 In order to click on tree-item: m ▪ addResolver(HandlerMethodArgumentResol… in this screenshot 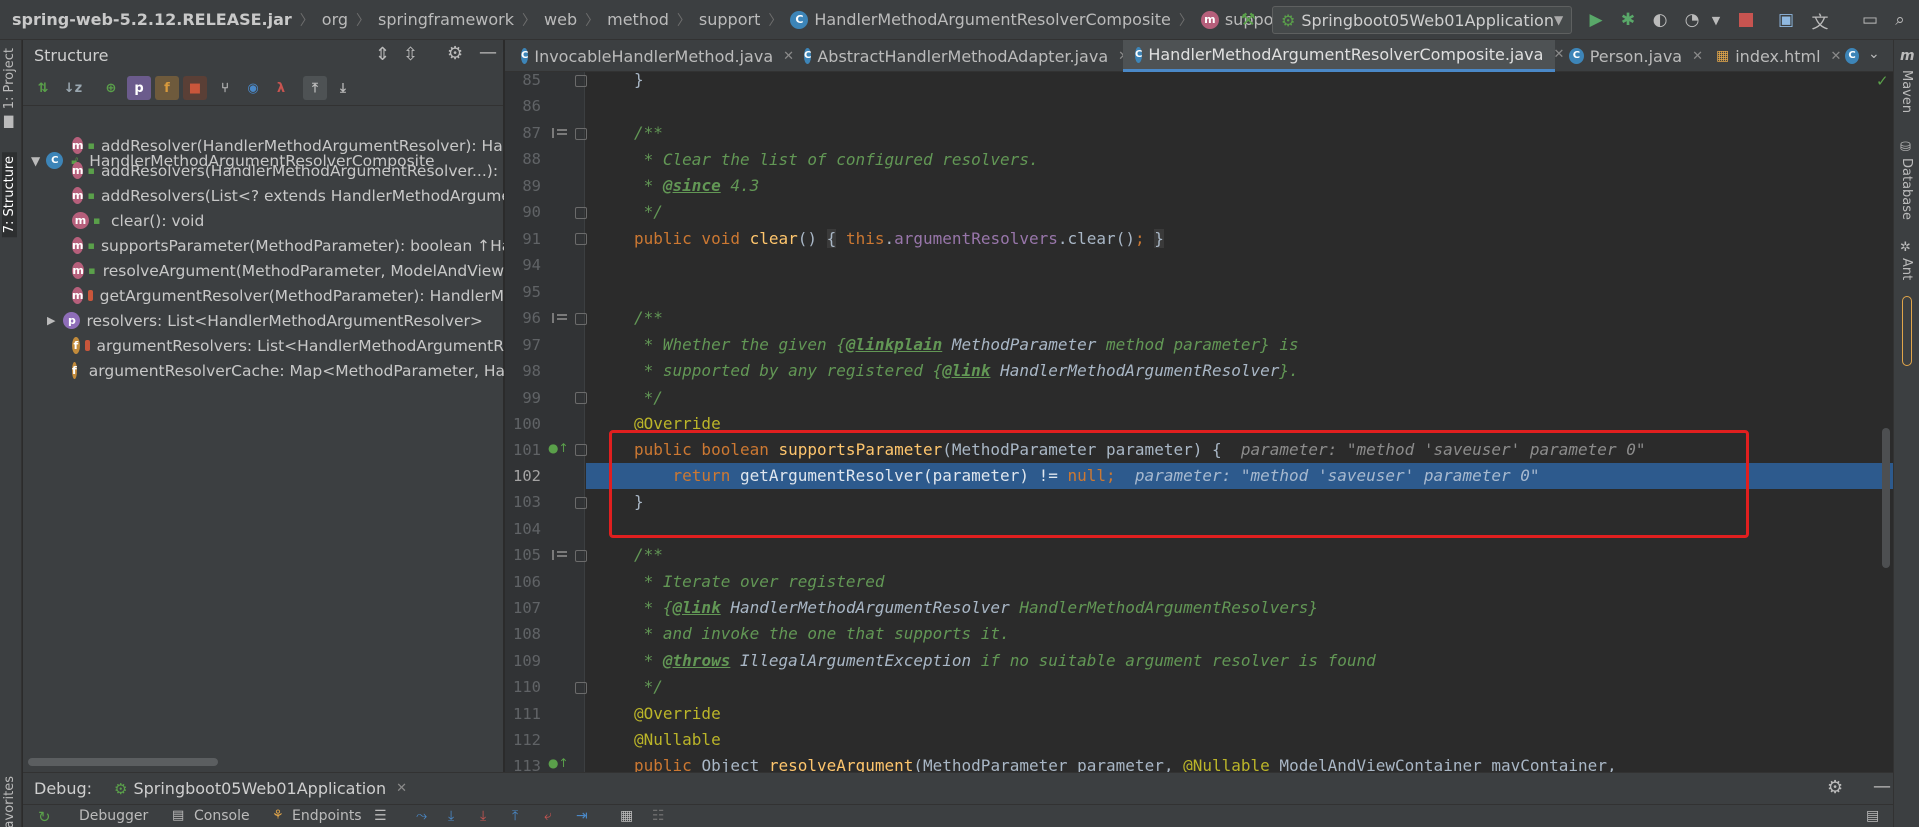, I will do `click(263, 145)`.